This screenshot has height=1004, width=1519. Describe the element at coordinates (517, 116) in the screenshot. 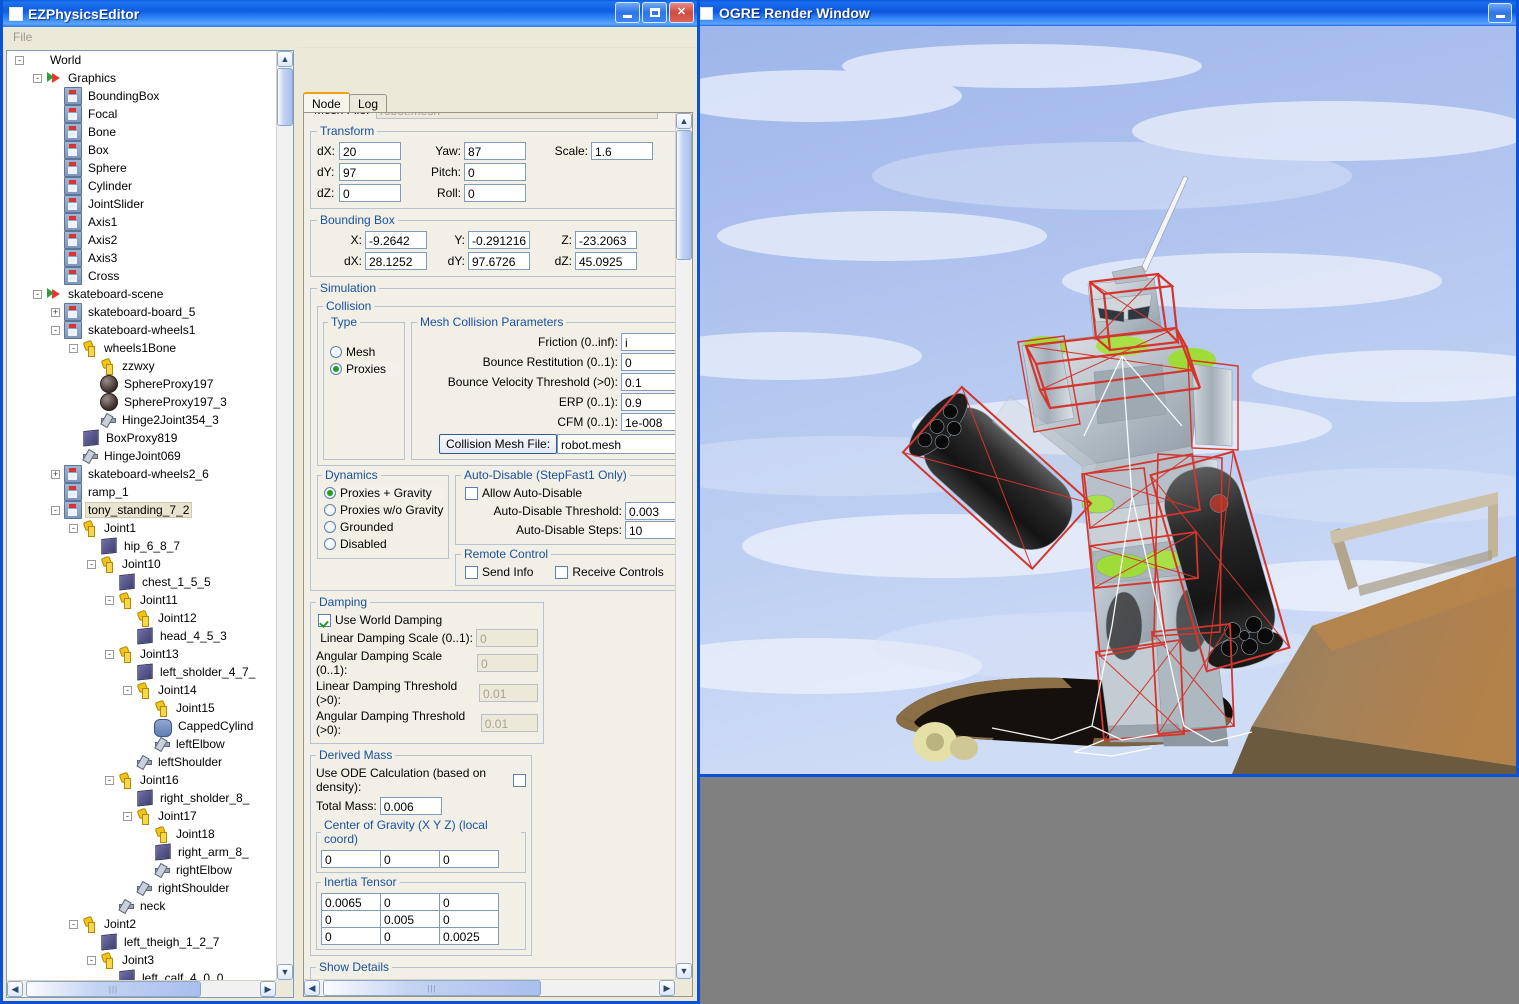

I see `mesh-file-input: robot.mesh` at that location.